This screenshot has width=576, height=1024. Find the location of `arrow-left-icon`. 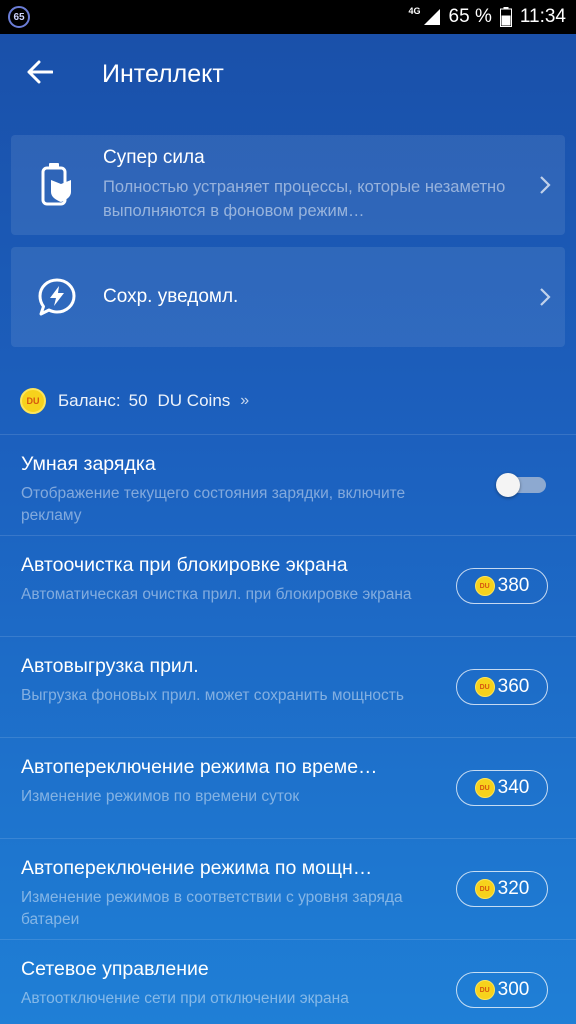

arrow-left-icon is located at coordinates (40, 74).